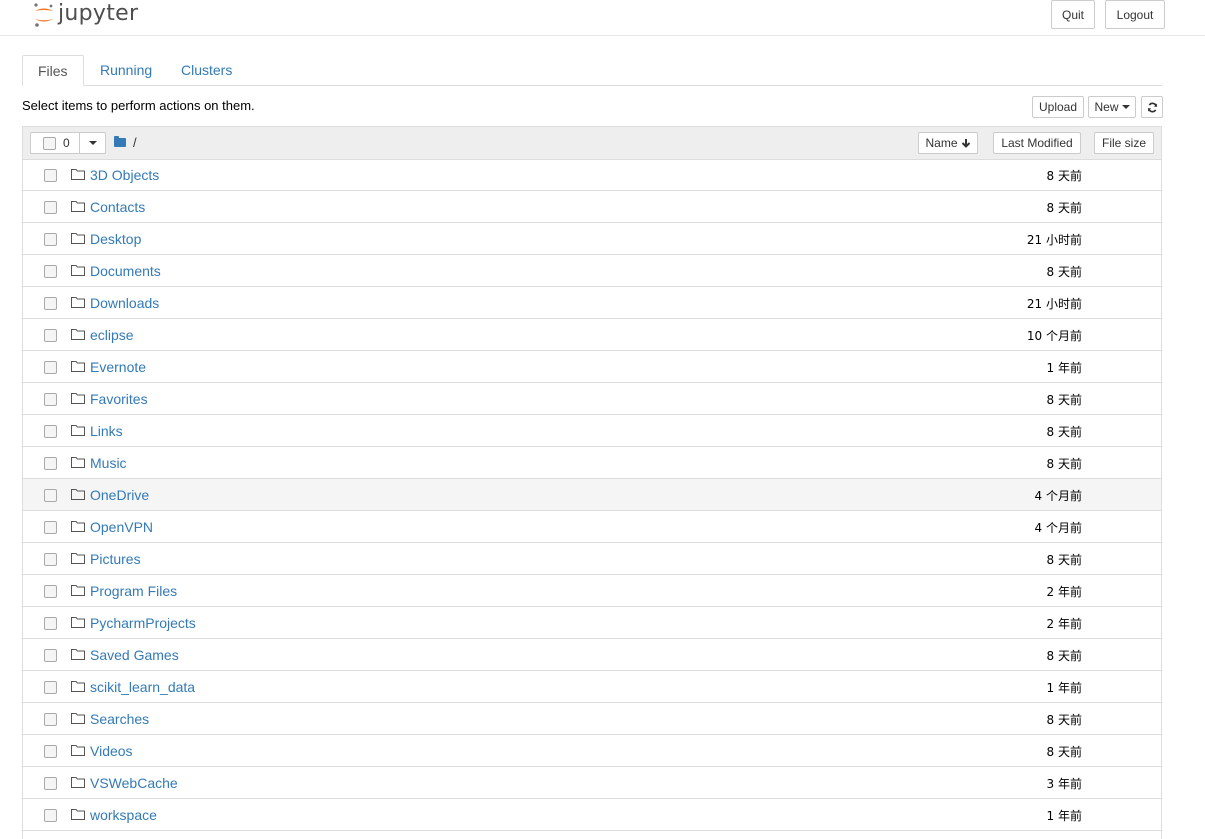  I want to click on item-name-link: Searches, so click(119, 719).